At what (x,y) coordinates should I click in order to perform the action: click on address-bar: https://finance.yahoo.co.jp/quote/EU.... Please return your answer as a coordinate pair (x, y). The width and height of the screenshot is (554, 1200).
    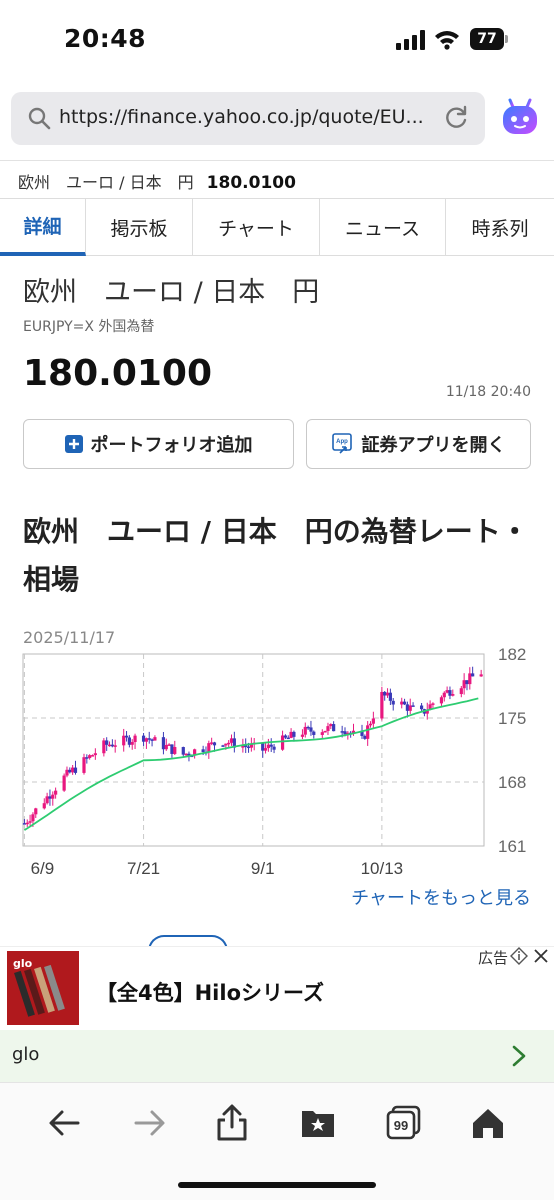
    Looking at the image, I should click on (248, 118).